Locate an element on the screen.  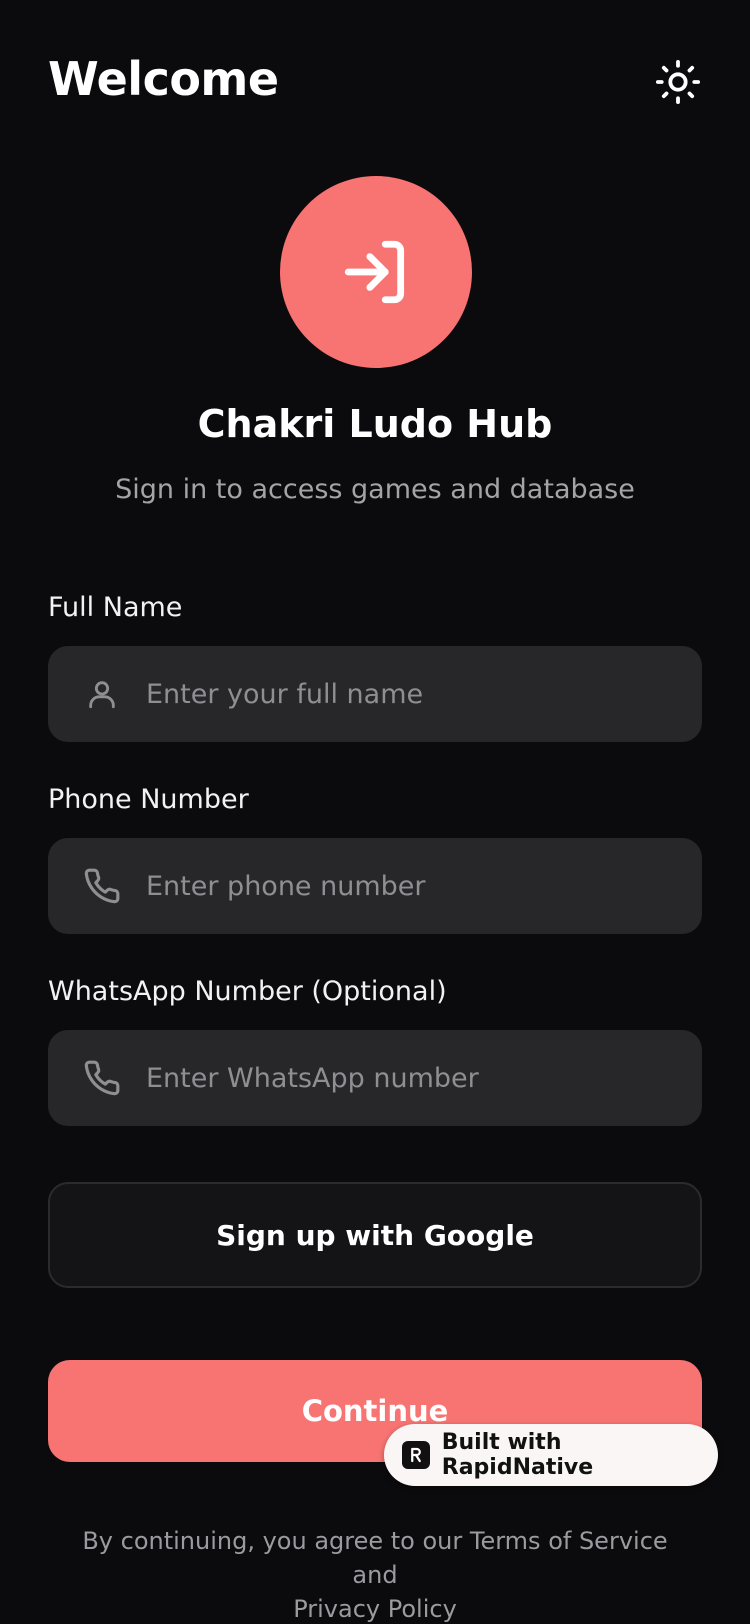
full-name-input is located at coordinates (416, 694).